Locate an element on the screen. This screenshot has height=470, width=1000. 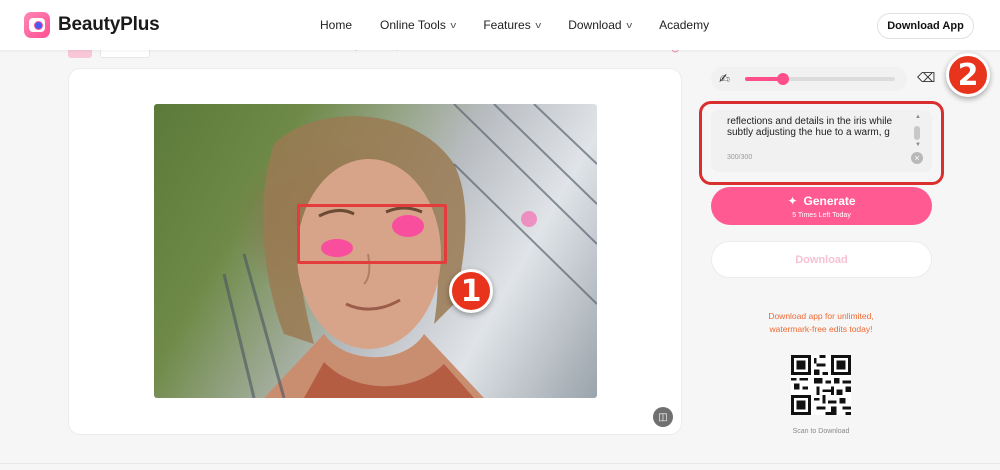
nav-item-label: Home is located at coordinates (336, 25).